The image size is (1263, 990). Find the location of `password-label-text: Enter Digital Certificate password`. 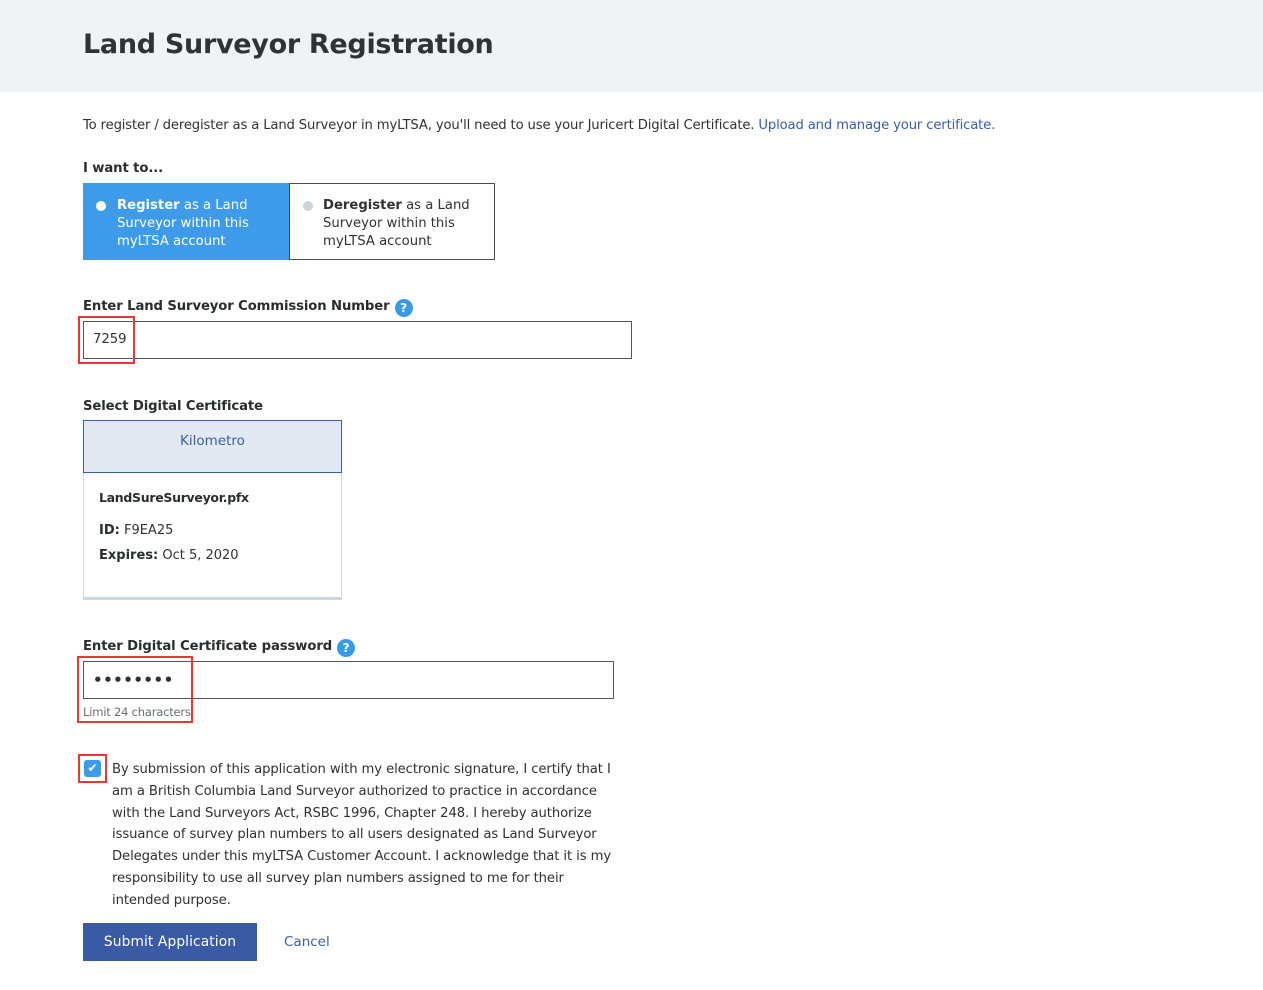

password-label-text: Enter Digital Certificate password is located at coordinates (208, 646).